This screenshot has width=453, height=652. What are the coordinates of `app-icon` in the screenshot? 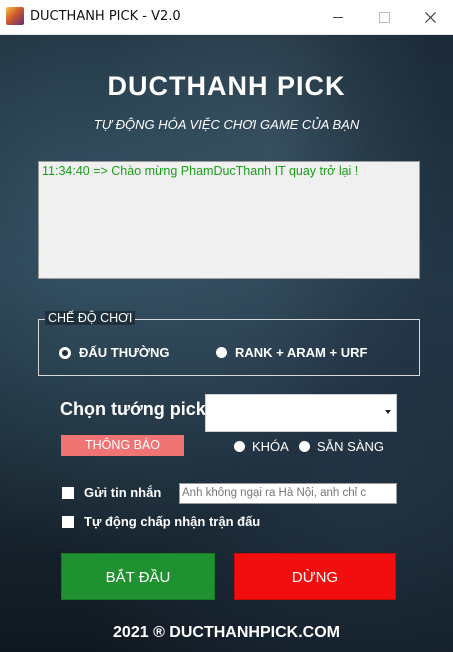 It's located at (15, 16).